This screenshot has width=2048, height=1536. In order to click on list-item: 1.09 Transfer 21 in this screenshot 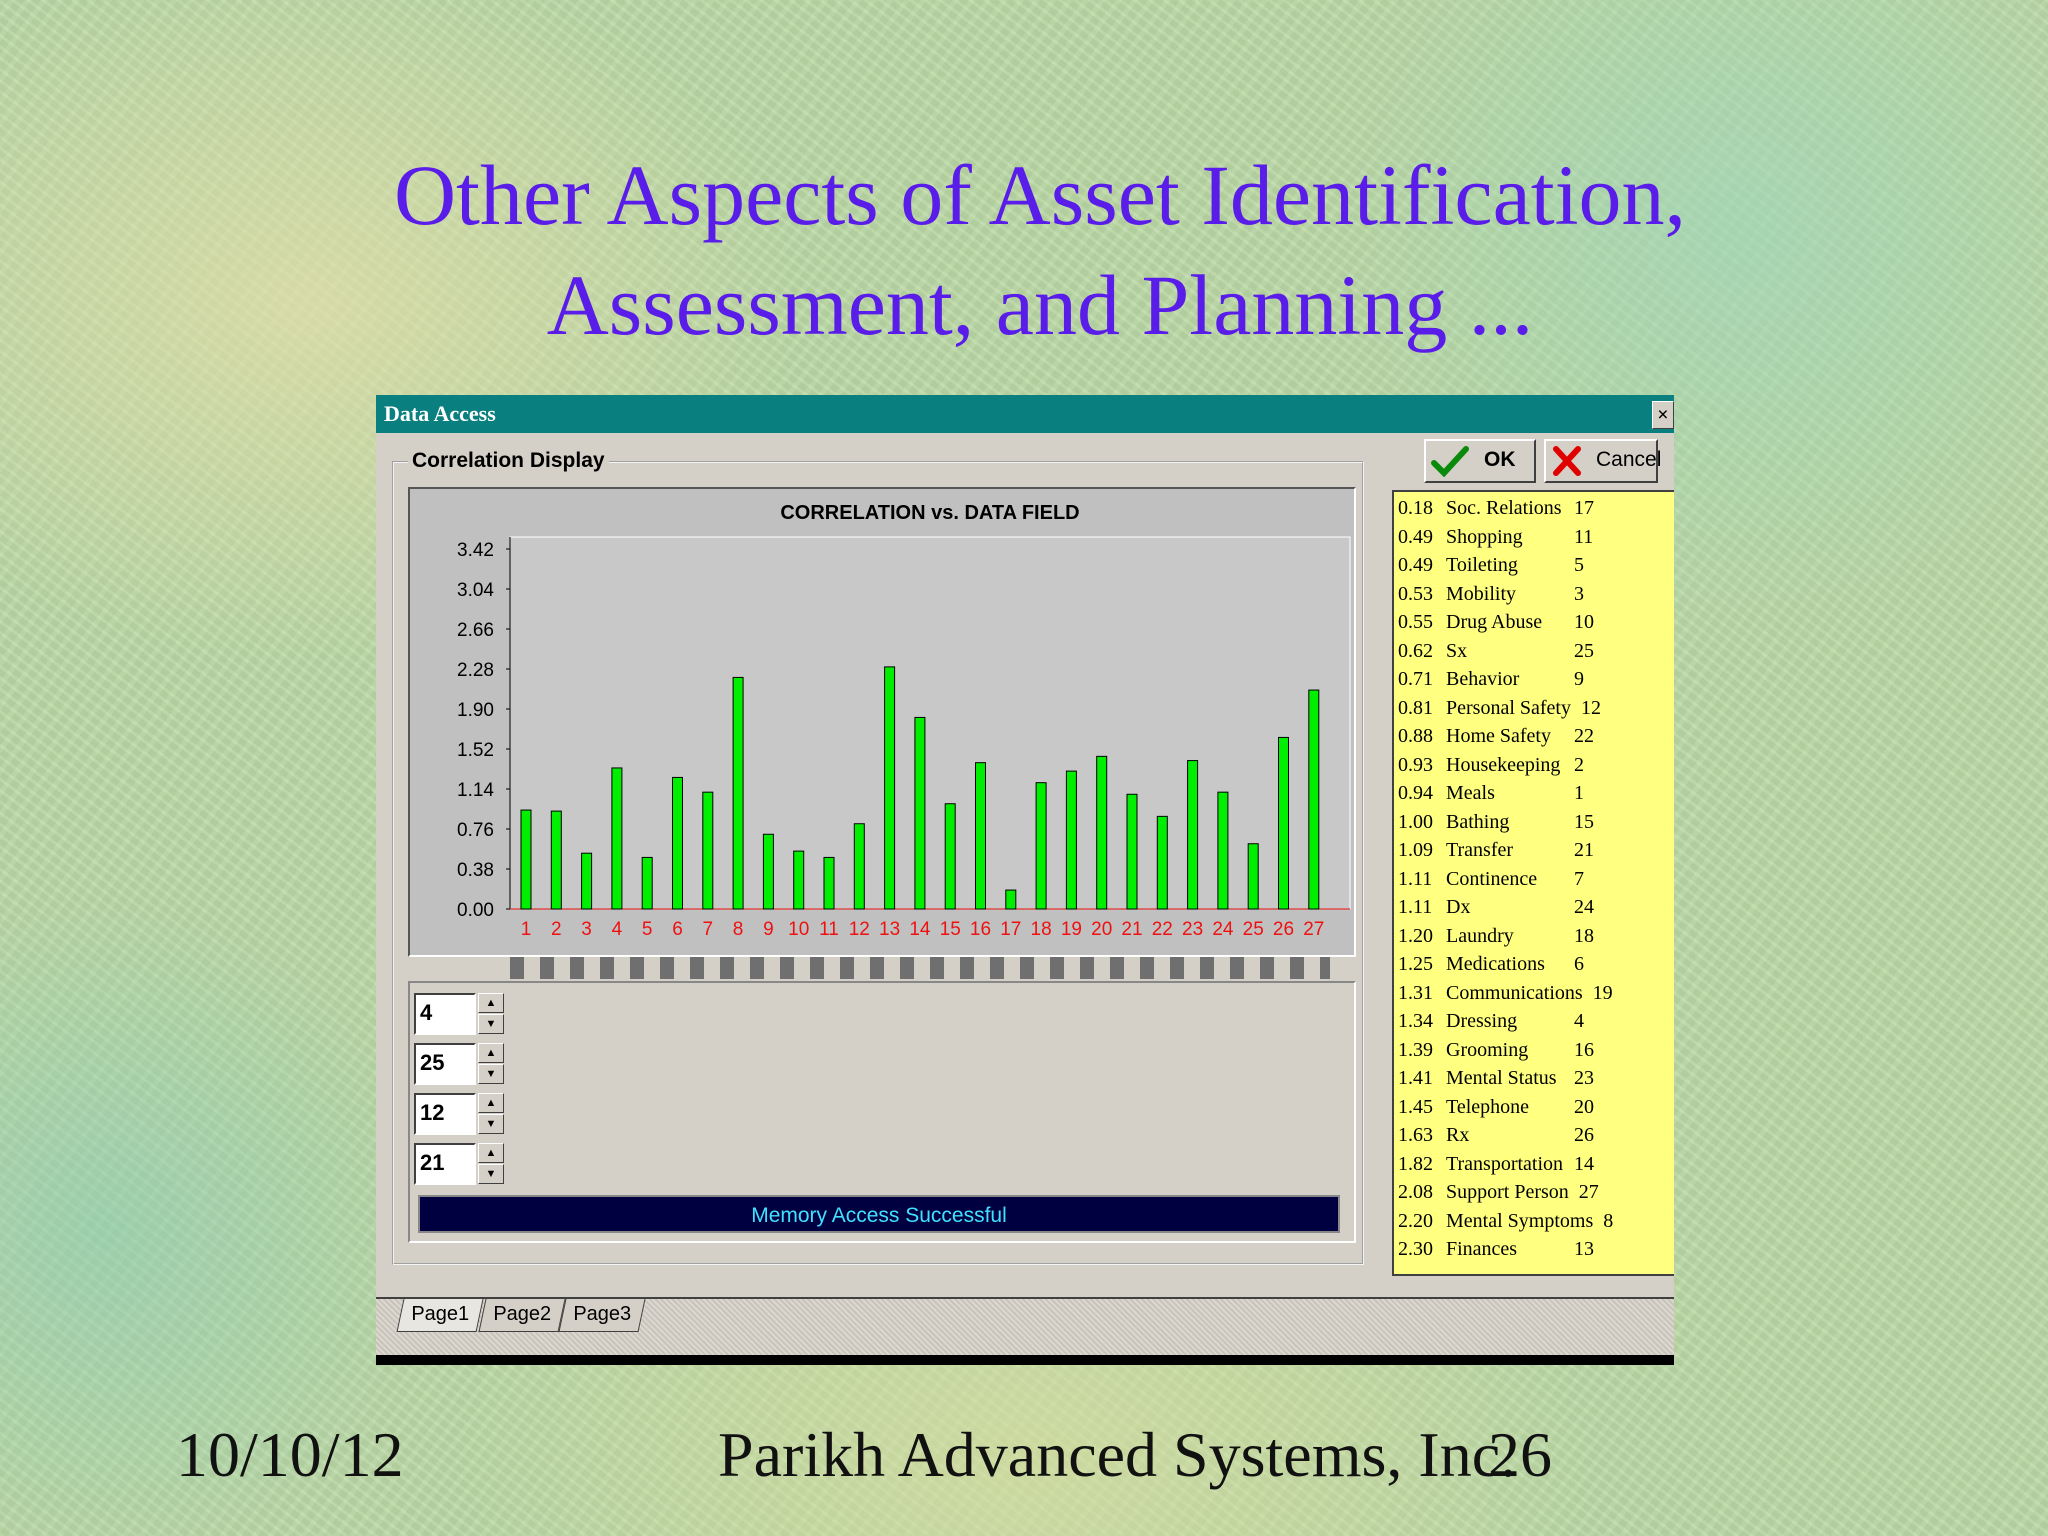, I will do `click(1534, 850)`.